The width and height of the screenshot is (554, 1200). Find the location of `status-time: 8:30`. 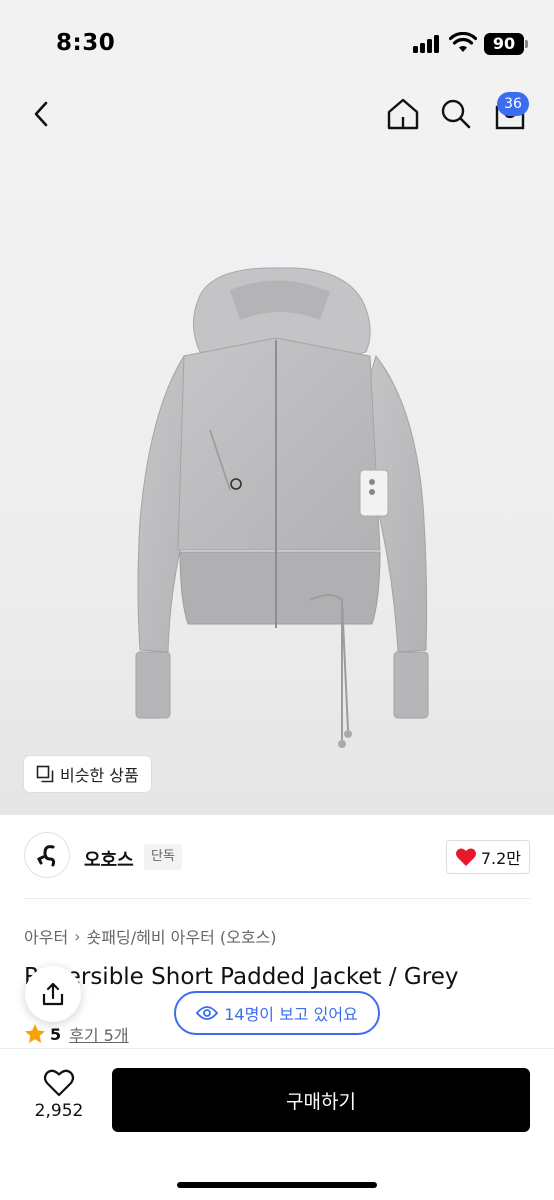

status-time: 8:30 is located at coordinates (86, 43).